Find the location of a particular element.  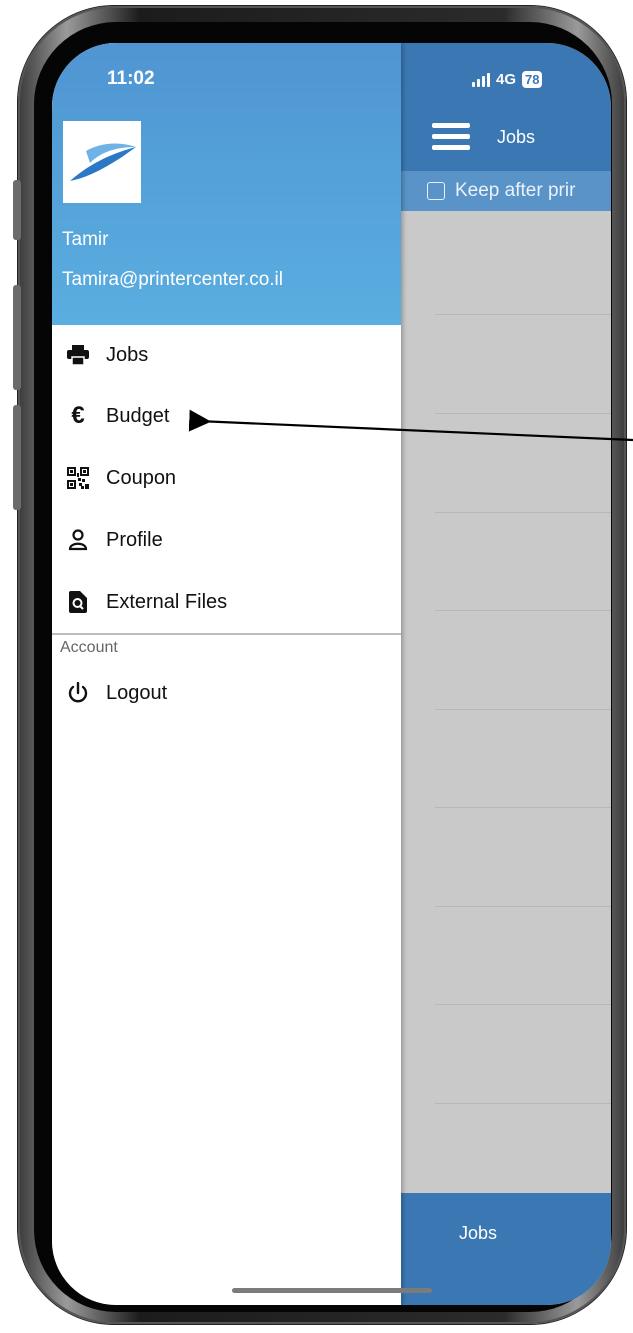

hamburger-menu-icon is located at coordinates (451, 139).